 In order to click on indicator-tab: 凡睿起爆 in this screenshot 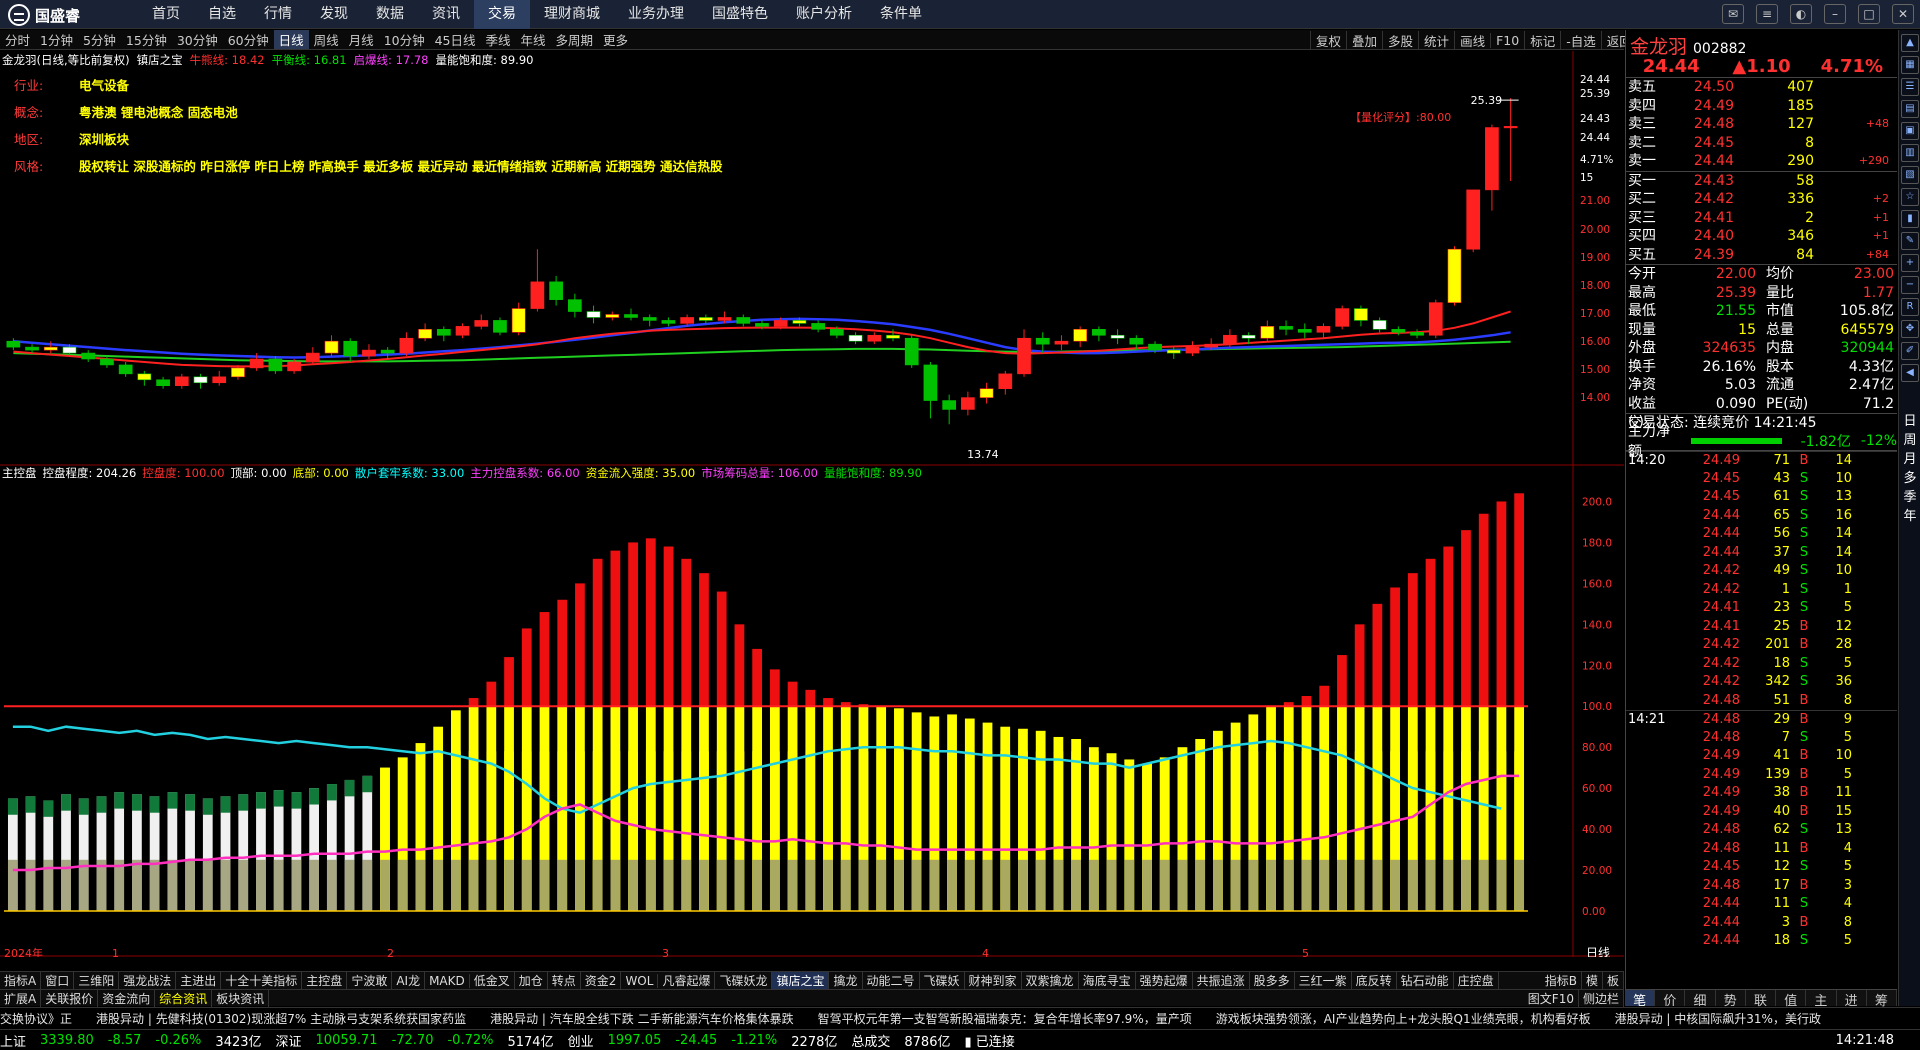, I will do `click(687, 980)`.